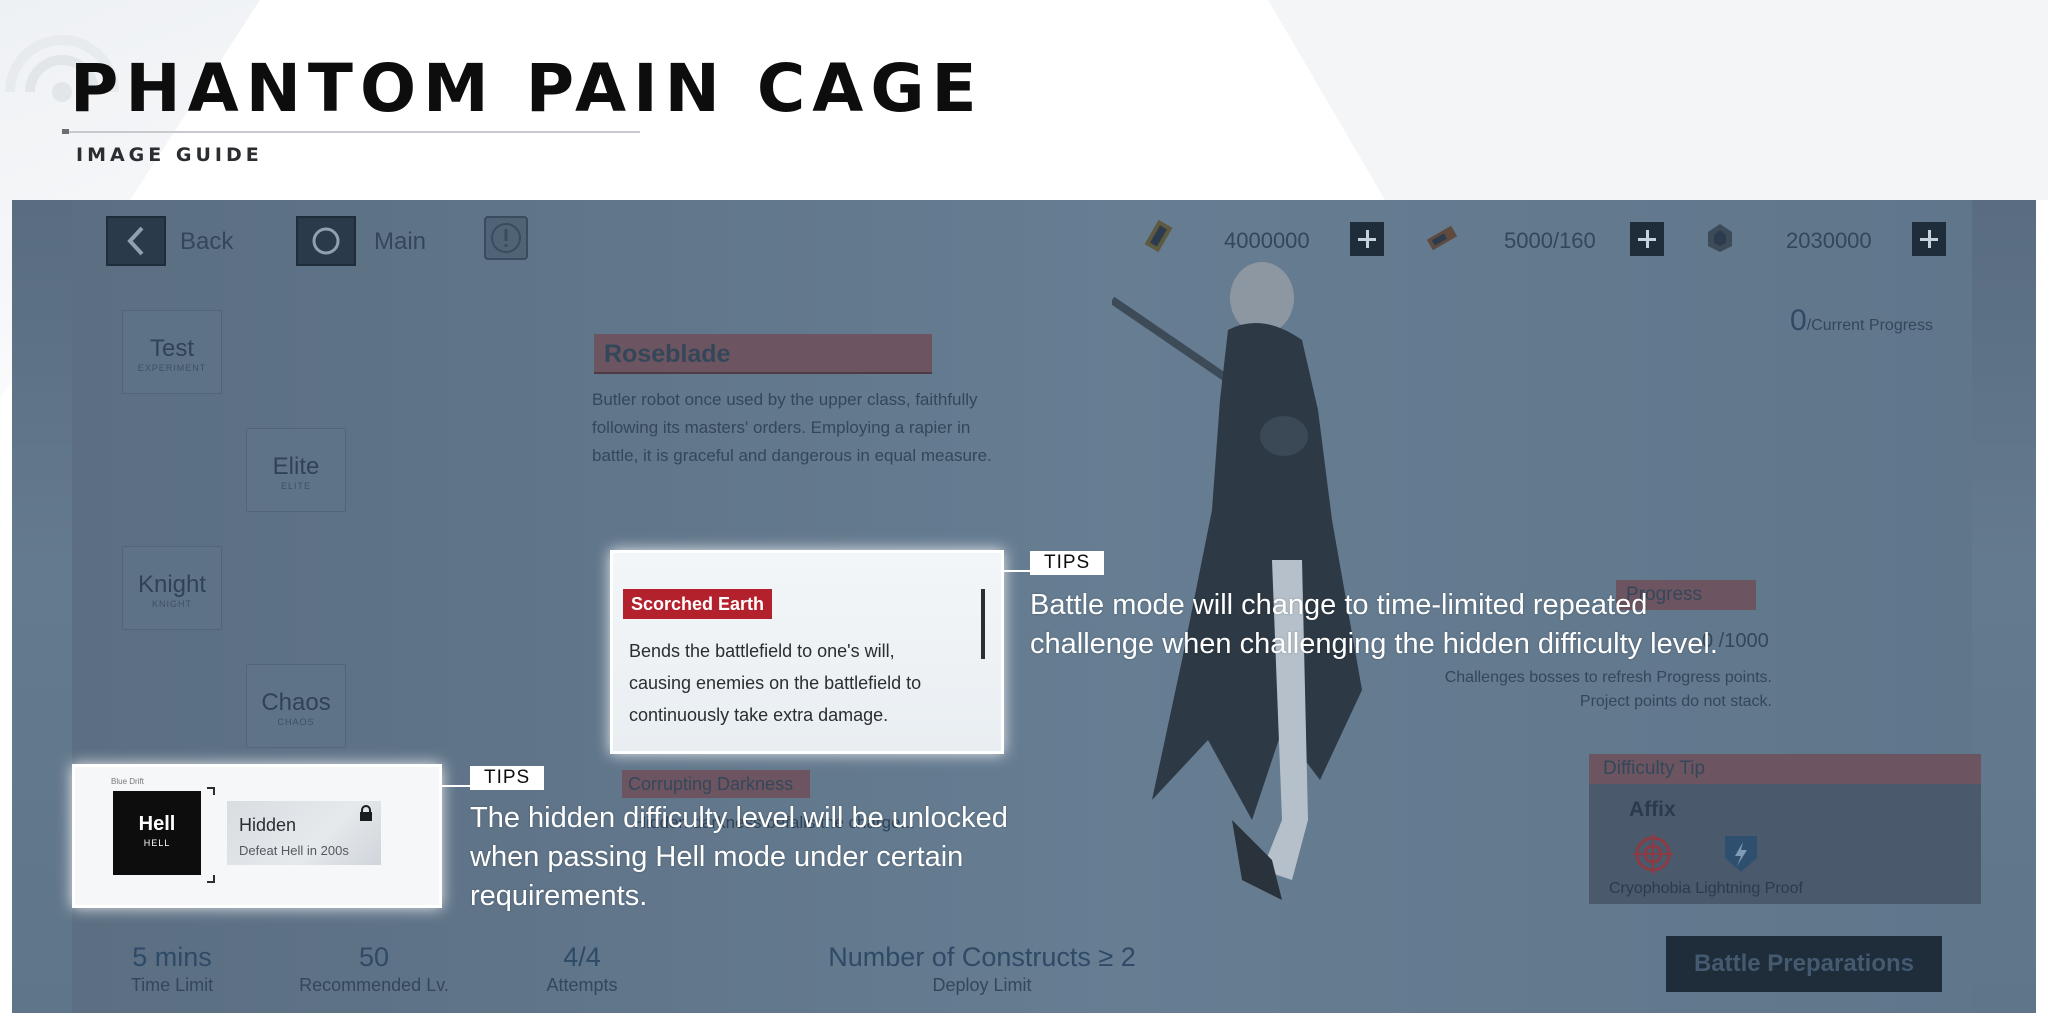  I want to click on current-progress-label: /Current Progress, so click(1869, 325).